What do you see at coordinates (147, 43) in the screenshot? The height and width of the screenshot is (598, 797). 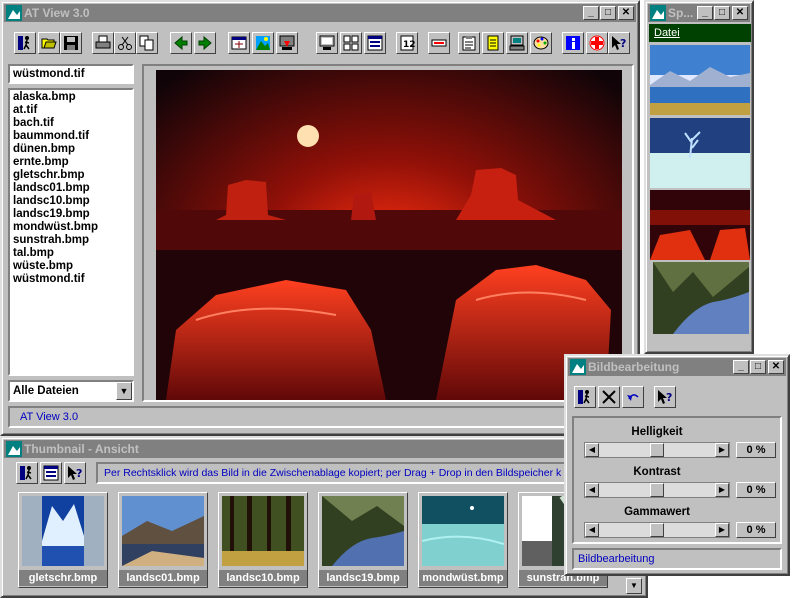 I see `copy-button` at bounding box center [147, 43].